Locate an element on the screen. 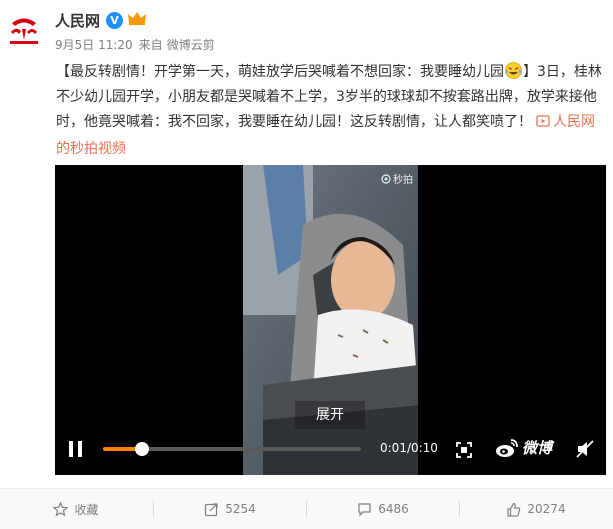 The height and width of the screenshot is (529, 613). repost-button: 5254 is located at coordinates (230, 509).